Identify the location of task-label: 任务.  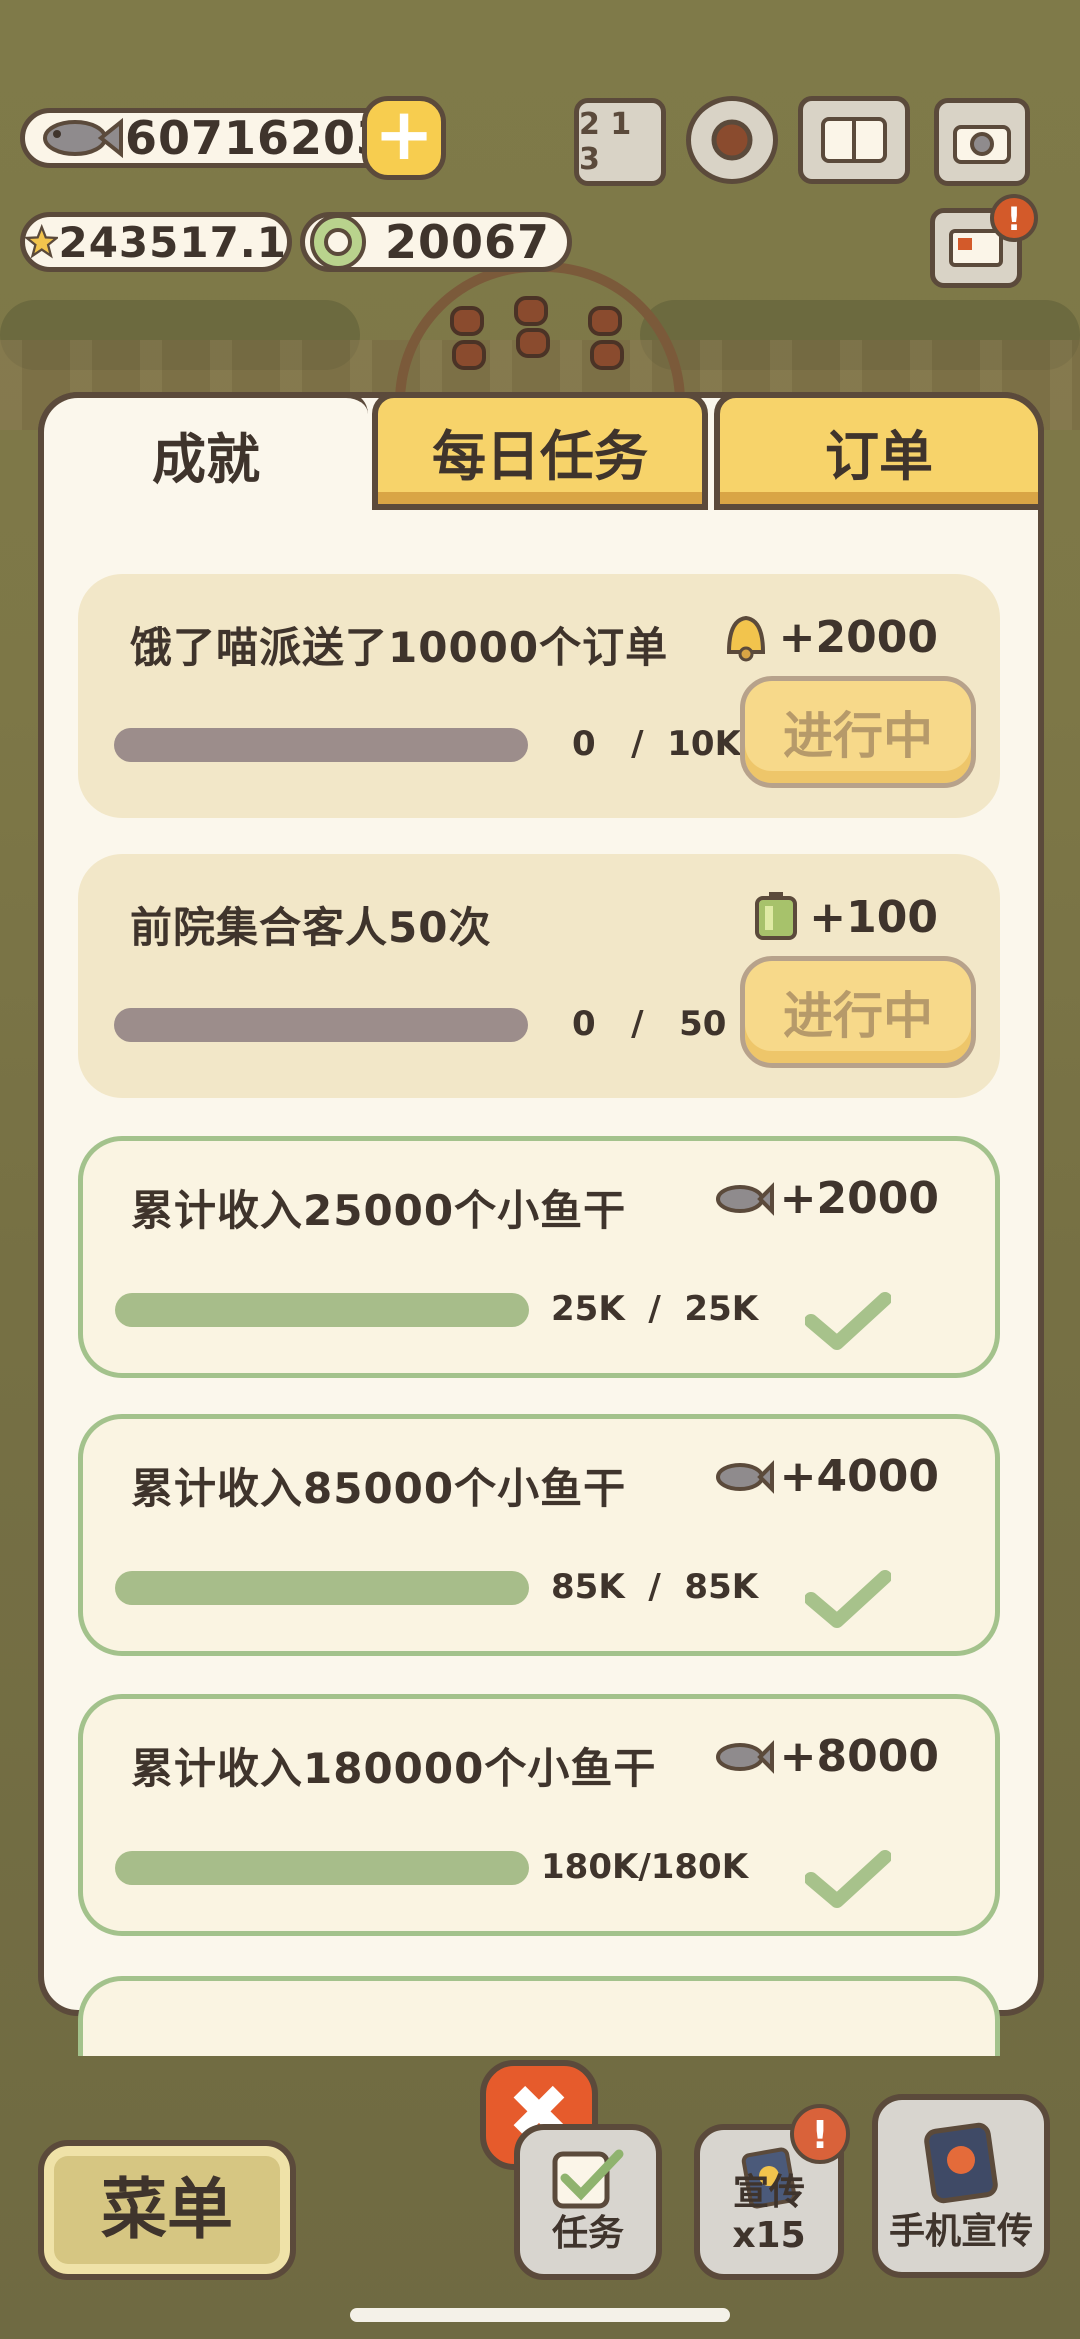
(587, 2233).